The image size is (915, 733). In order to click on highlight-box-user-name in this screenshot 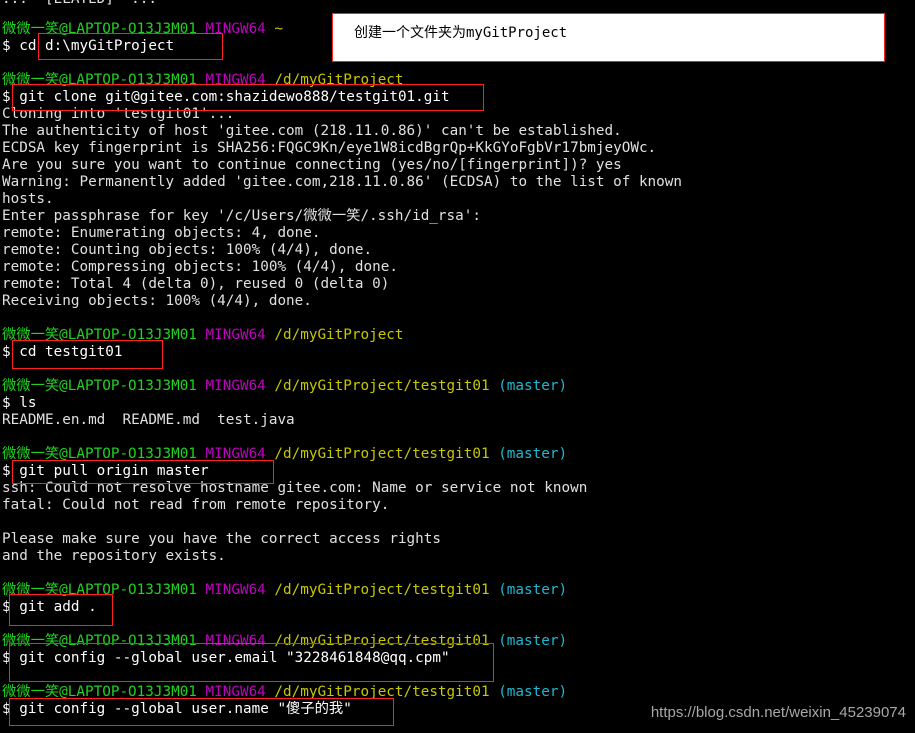, I will do `click(201, 712)`.